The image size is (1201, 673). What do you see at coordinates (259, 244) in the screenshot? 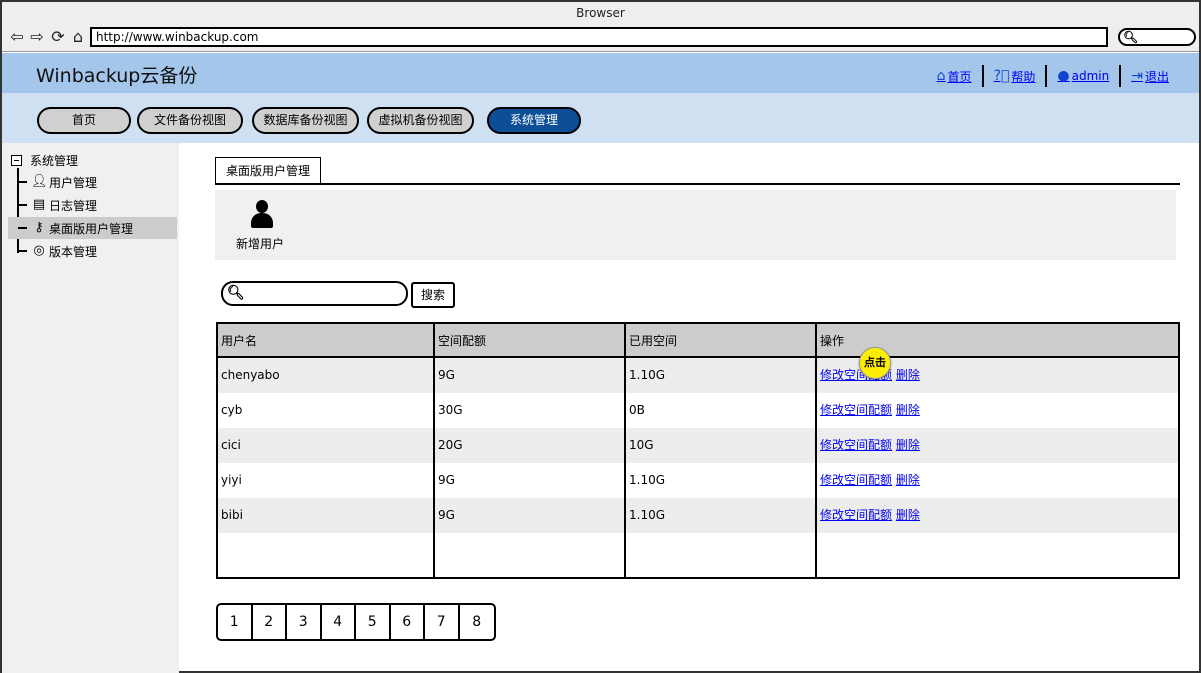
I see `add-user-label: 新增用户` at bounding box center [259, 244].